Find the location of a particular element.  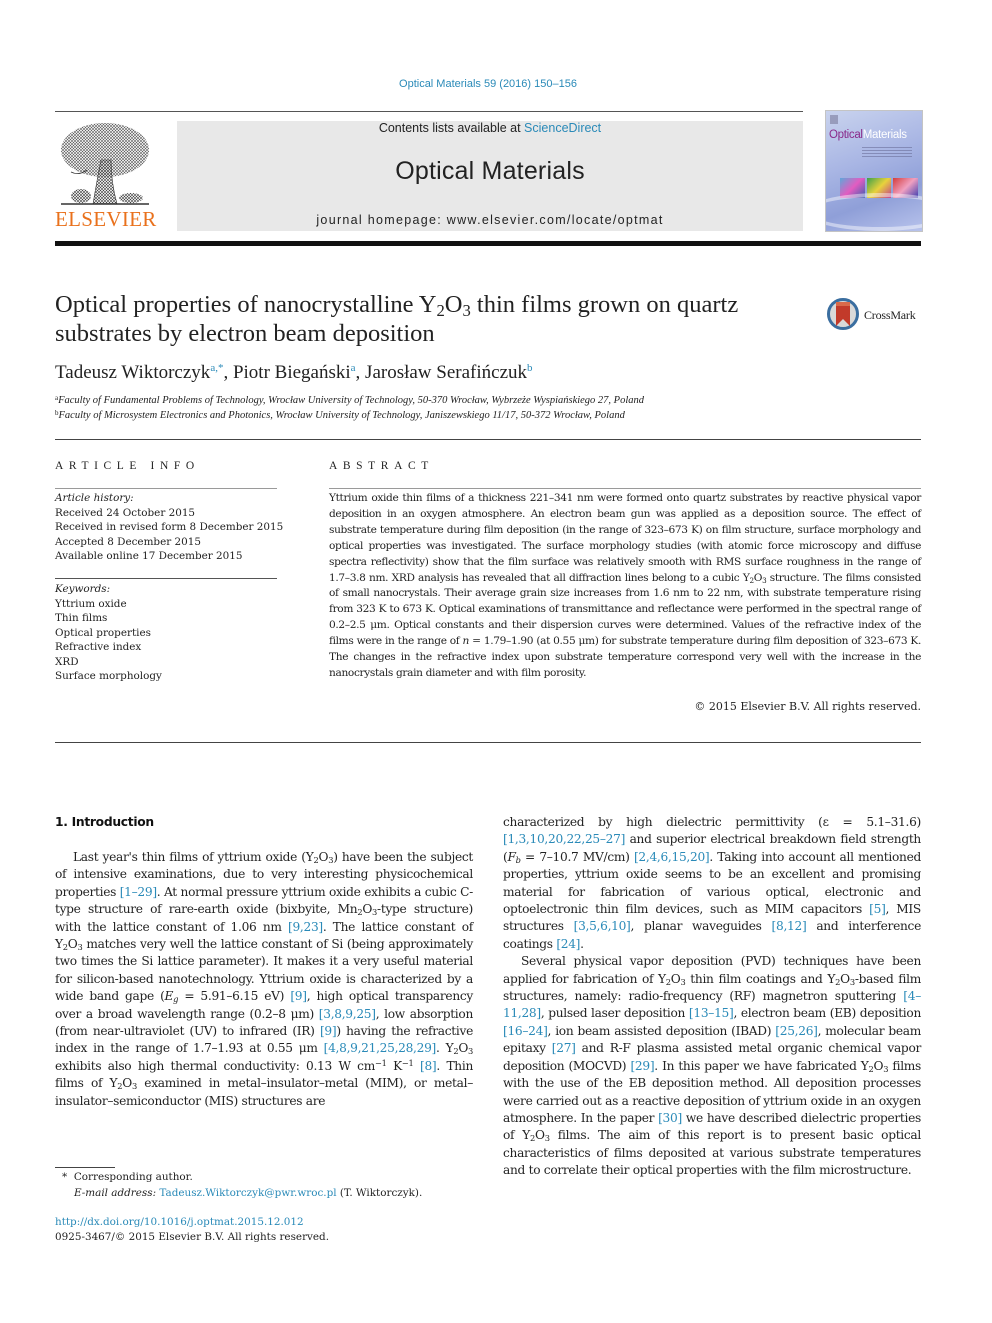

superscript: −1 is located at coordinates (407, 1062).